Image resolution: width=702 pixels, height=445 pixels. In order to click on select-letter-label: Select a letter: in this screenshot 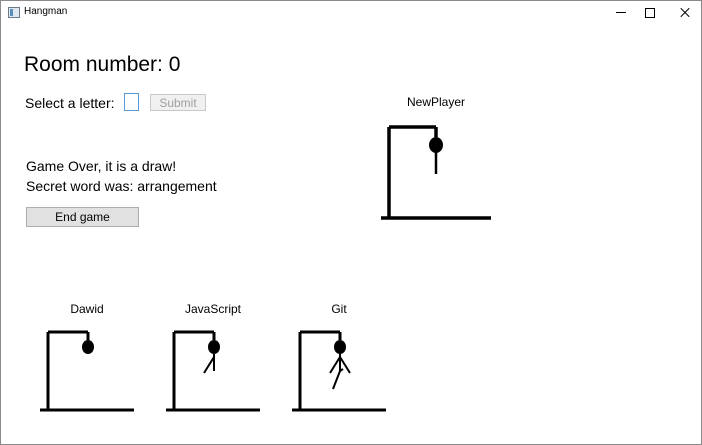, I will do `click(70, 103)`.